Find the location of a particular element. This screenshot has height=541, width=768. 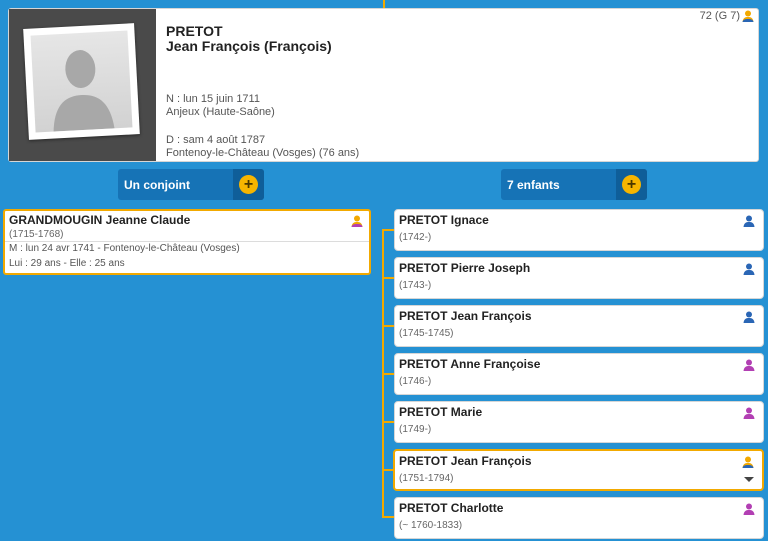

photo-panel is located at coordinates (82, 85).